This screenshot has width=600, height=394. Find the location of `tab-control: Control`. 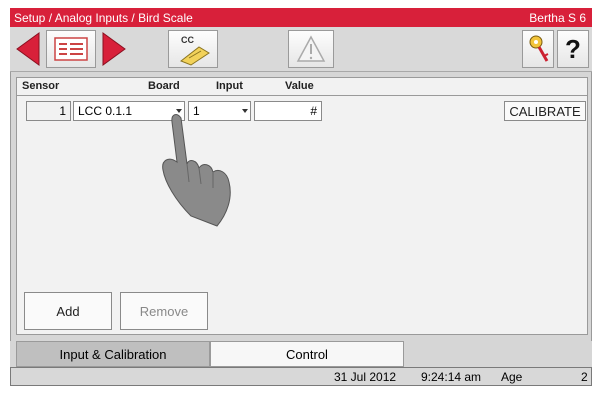

tab-control: Control is located at coordinates (307, 354).